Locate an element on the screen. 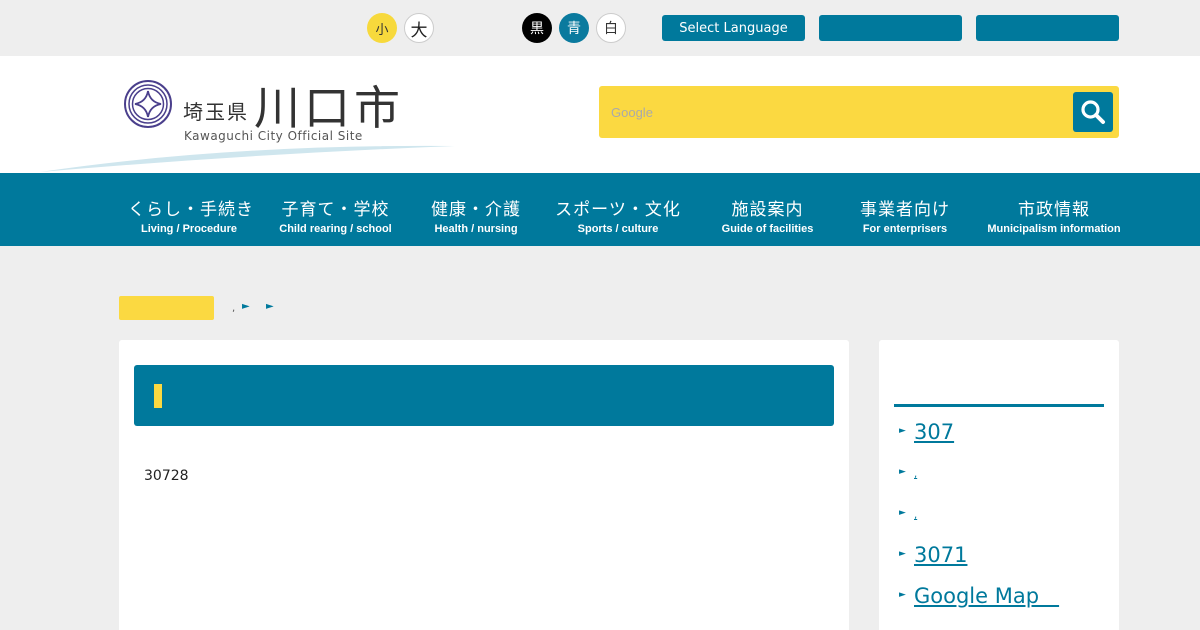  nav-enterprisers: 事業者向け For enterprisers is located at coordinates (905, 209).